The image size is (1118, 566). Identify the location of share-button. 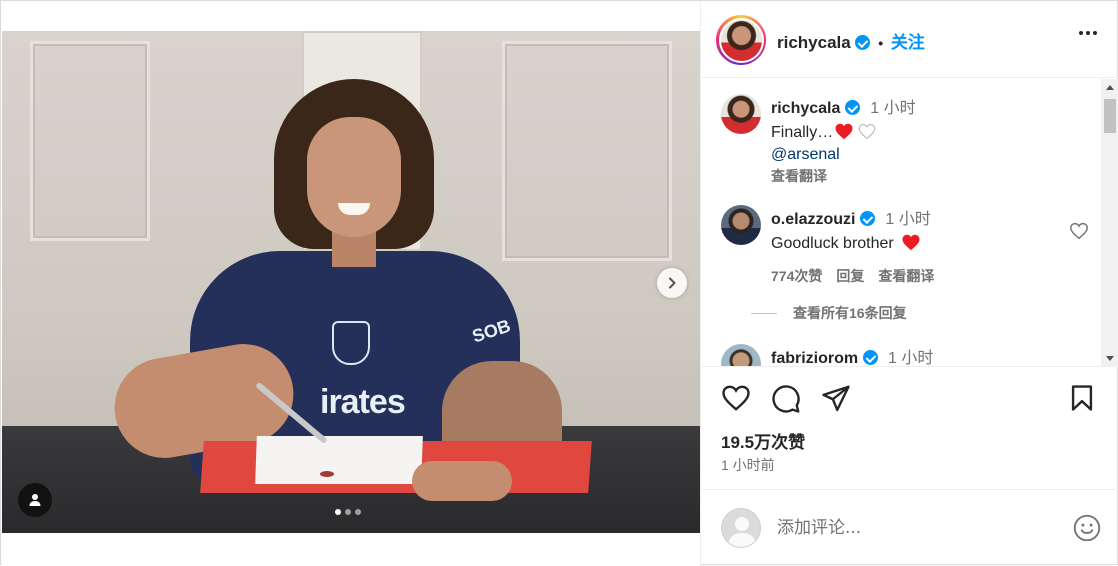
(836, 400).